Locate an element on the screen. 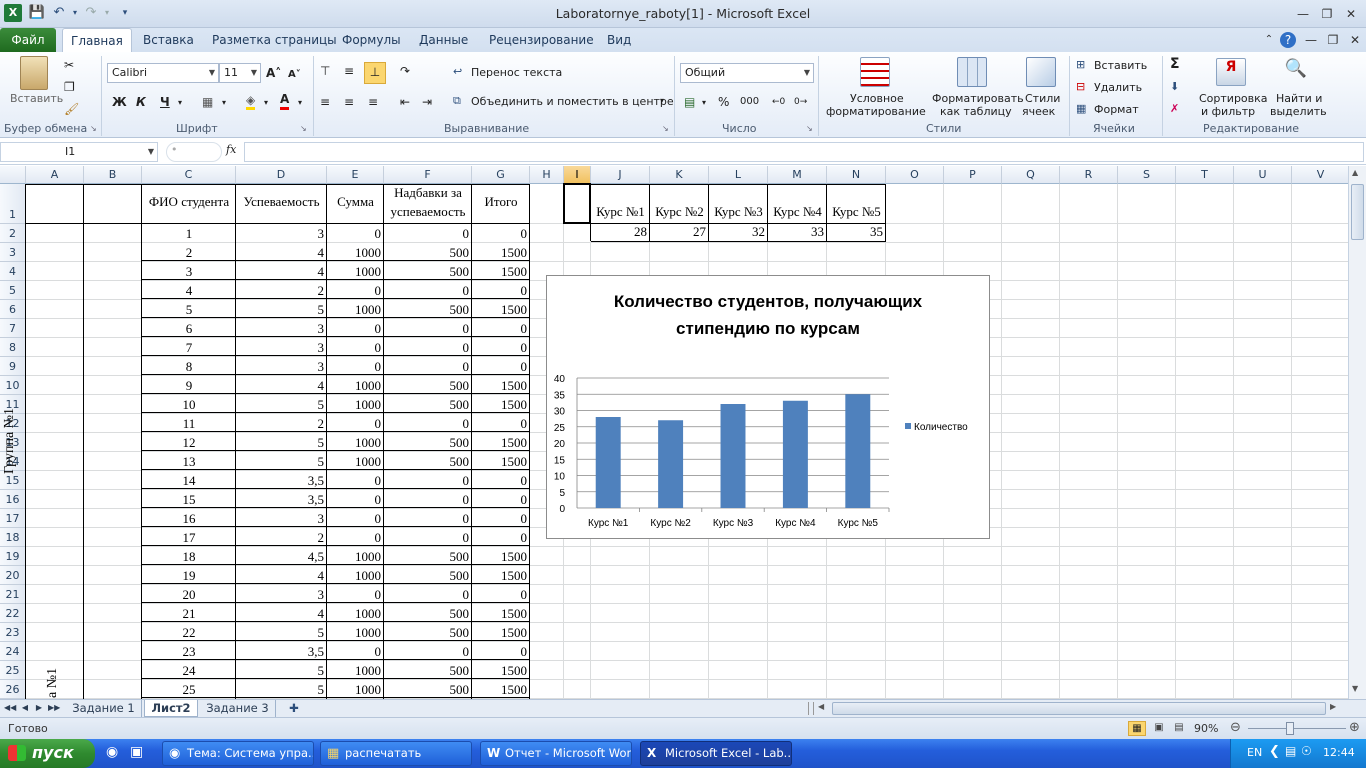 The image size is (1366, 768). row-header-3: 3 is located at coordinates (13, 252).